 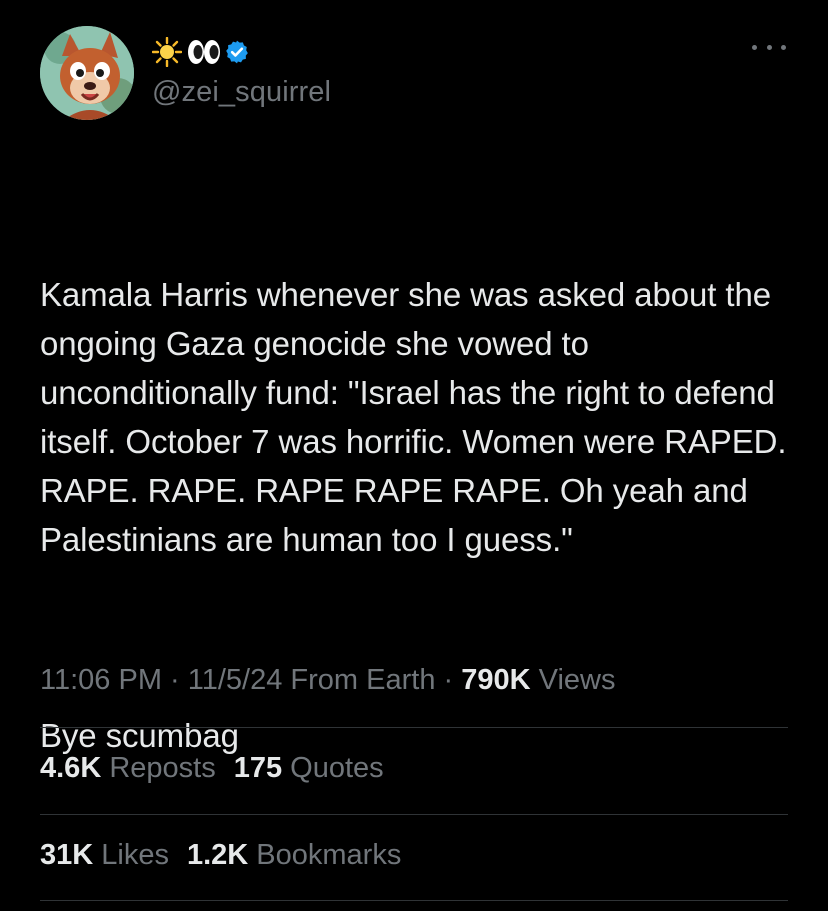 I want to click on verified-badge-icon, so click(x=237, y=52).